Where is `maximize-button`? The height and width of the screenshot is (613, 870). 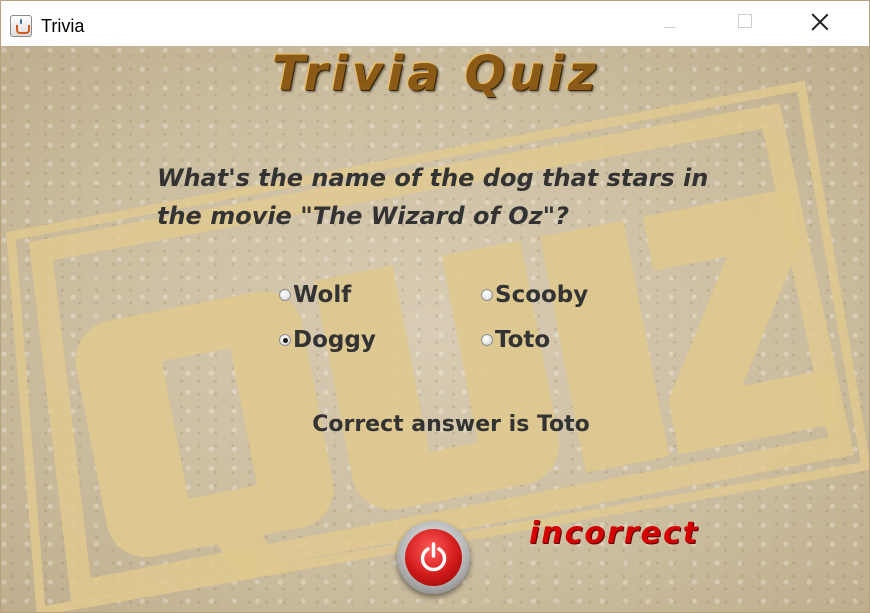
maximize-button is located at coordinates (746, 23).